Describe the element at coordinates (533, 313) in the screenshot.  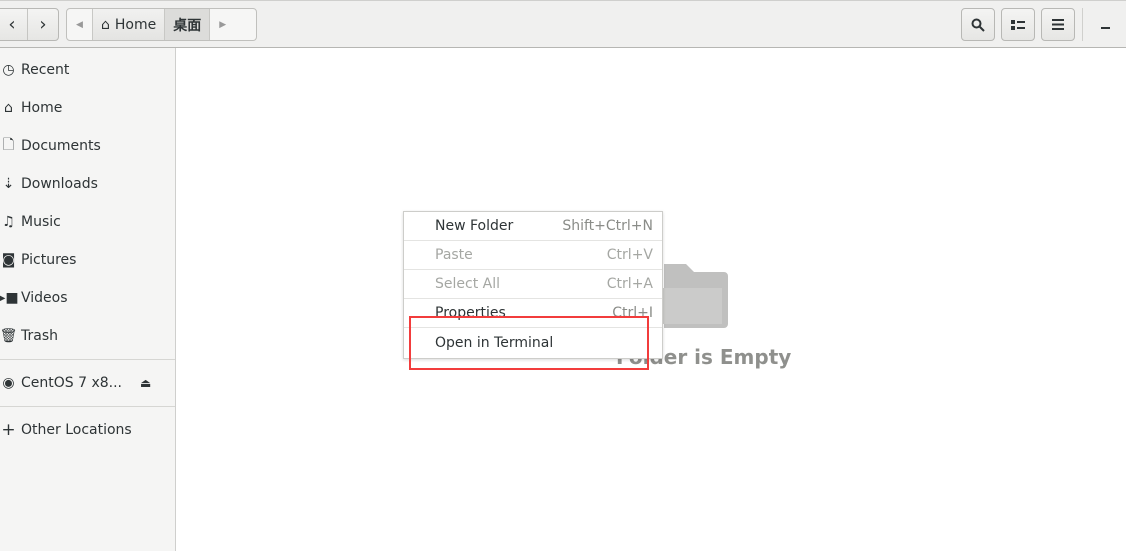
I see `menu-item-properties: Properties Ctrl+I` at that location.